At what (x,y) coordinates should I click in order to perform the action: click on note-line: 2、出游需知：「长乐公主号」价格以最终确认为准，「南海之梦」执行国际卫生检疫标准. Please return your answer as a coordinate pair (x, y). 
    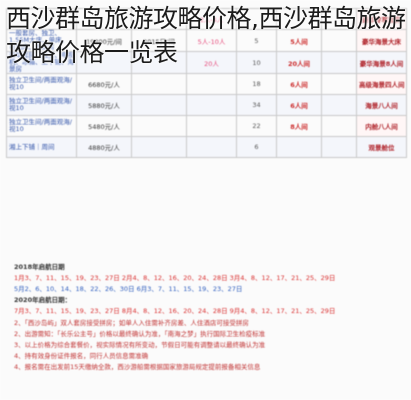
    Looking at the image, I should click on (140, 334).